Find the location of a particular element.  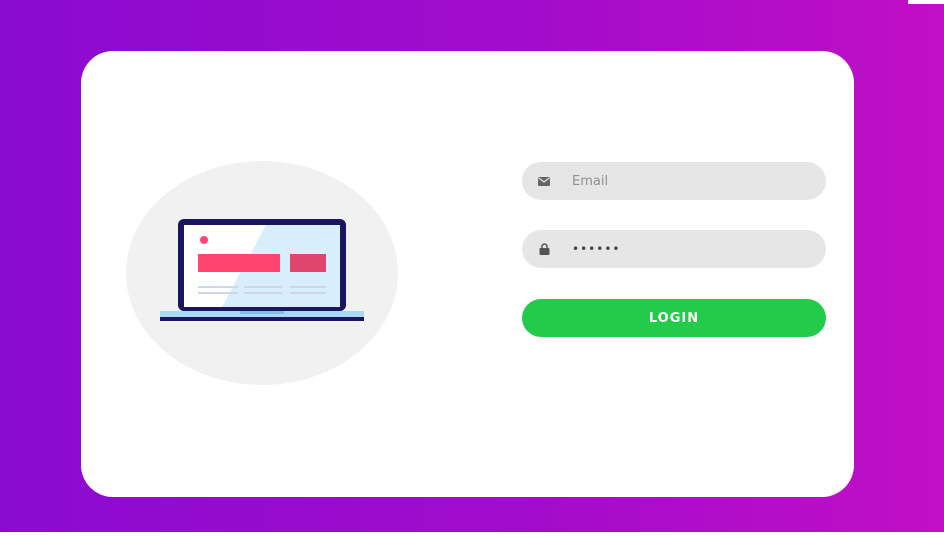

laptop-illustration is located at coordinates (262, 273).